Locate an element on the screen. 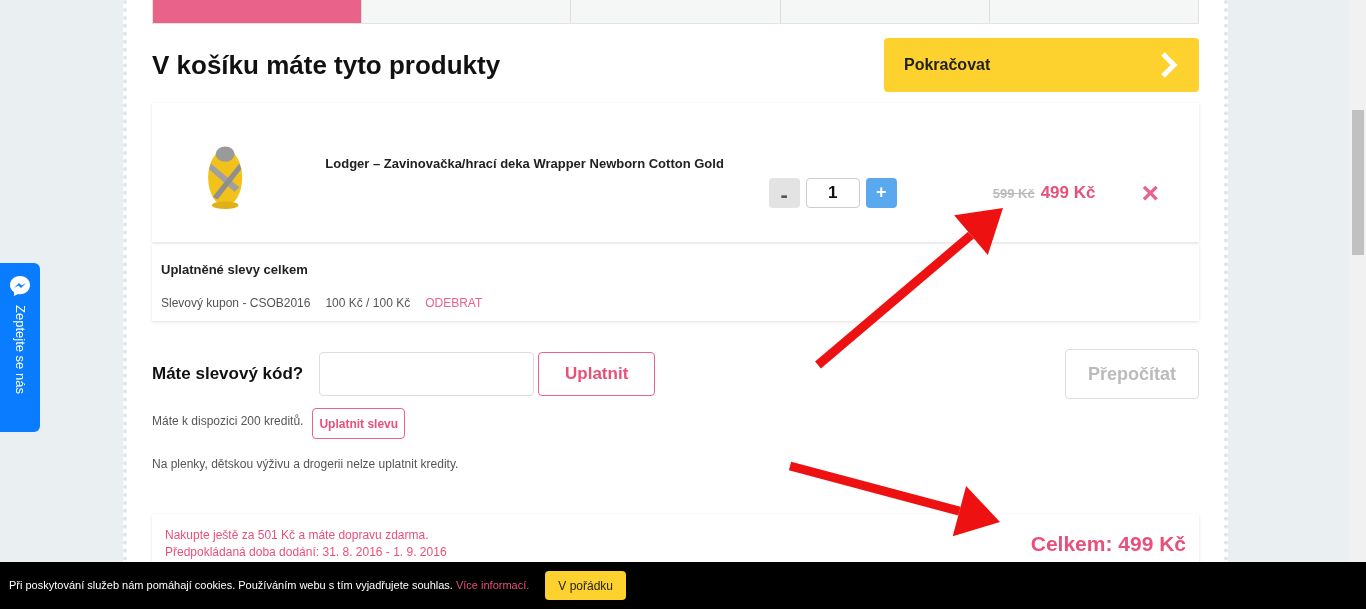 The height and width of the screenshot is (609, 1366). product-name: Lodger – Zavinovačka/hrací deka Wrapper Newborn Cotton Gold is located at coordinates (524, 163).